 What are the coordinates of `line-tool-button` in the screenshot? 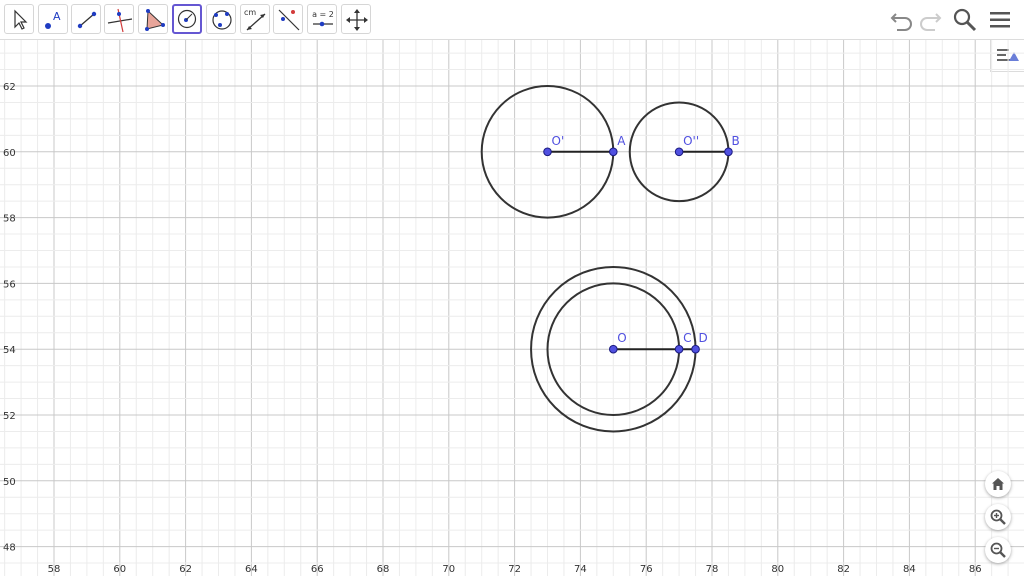 It's located at (86, 19).